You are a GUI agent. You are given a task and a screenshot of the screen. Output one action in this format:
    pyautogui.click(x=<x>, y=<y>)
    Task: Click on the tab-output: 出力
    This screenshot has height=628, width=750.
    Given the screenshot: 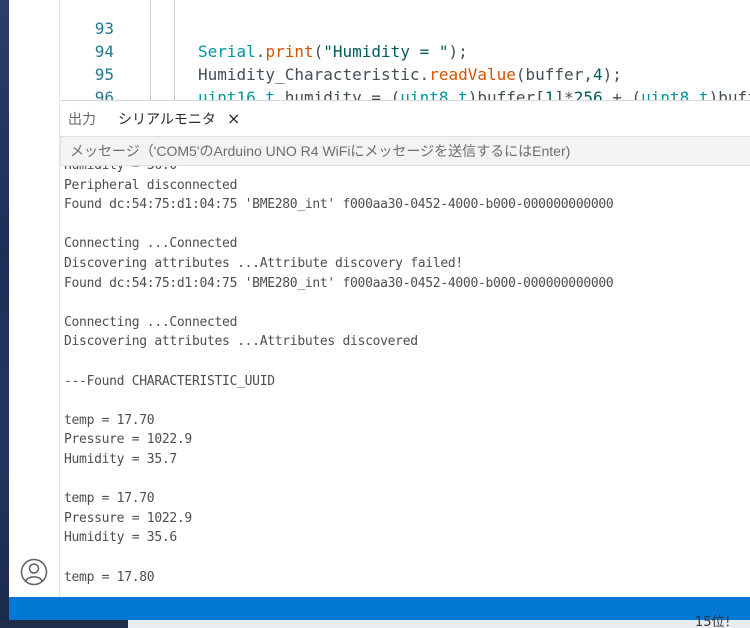 What is the action you would take?
    pyautogui.click(x=82, y=119)
    